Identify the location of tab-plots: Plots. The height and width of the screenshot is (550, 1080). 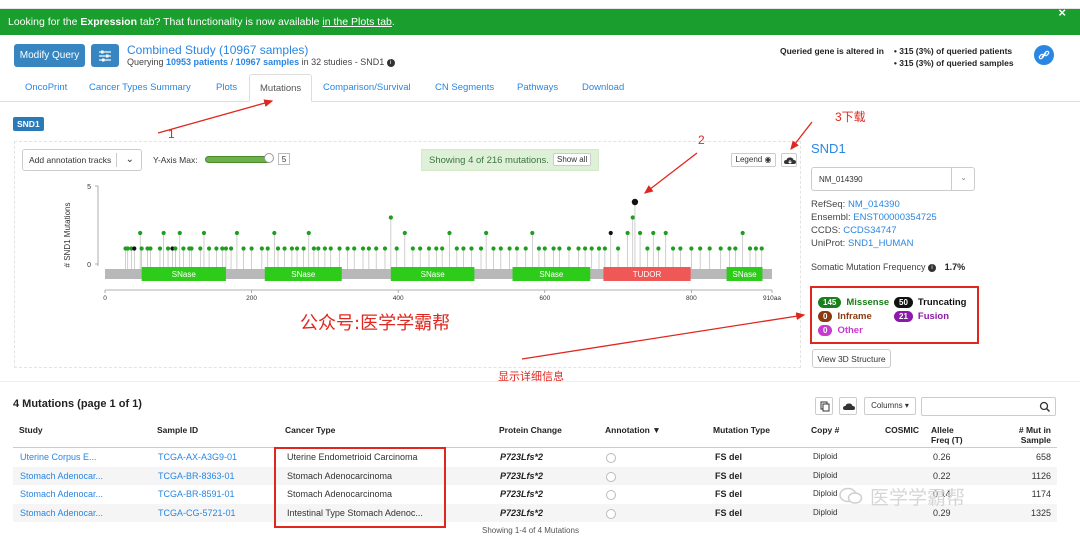
(226, 88).